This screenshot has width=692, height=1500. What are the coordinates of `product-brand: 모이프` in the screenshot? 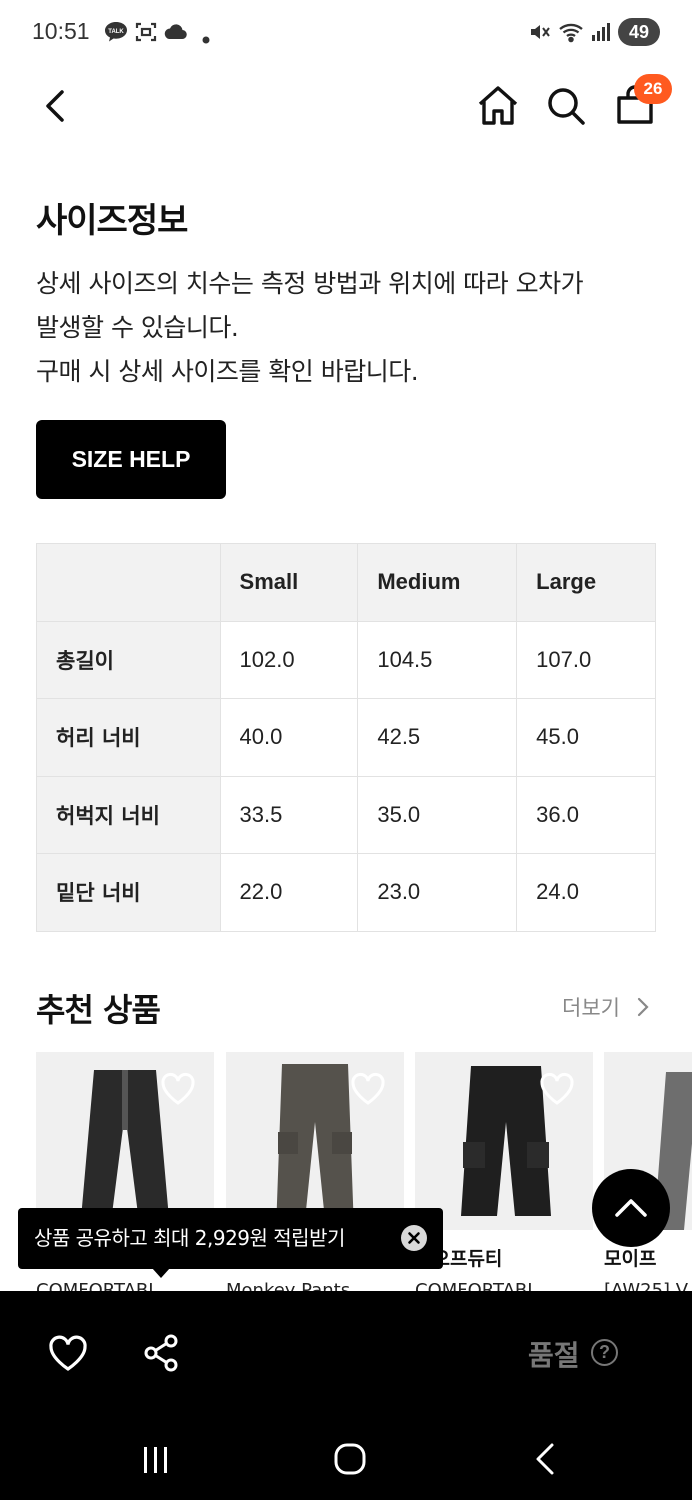 It's located at (630, 1259).